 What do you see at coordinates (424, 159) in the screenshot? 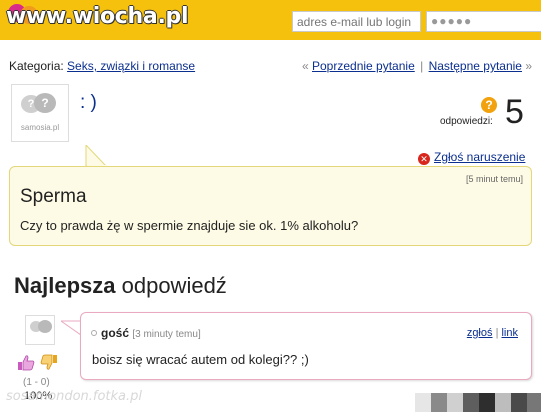
I see `close-icon: ✕` at bounding box center [424, 159].